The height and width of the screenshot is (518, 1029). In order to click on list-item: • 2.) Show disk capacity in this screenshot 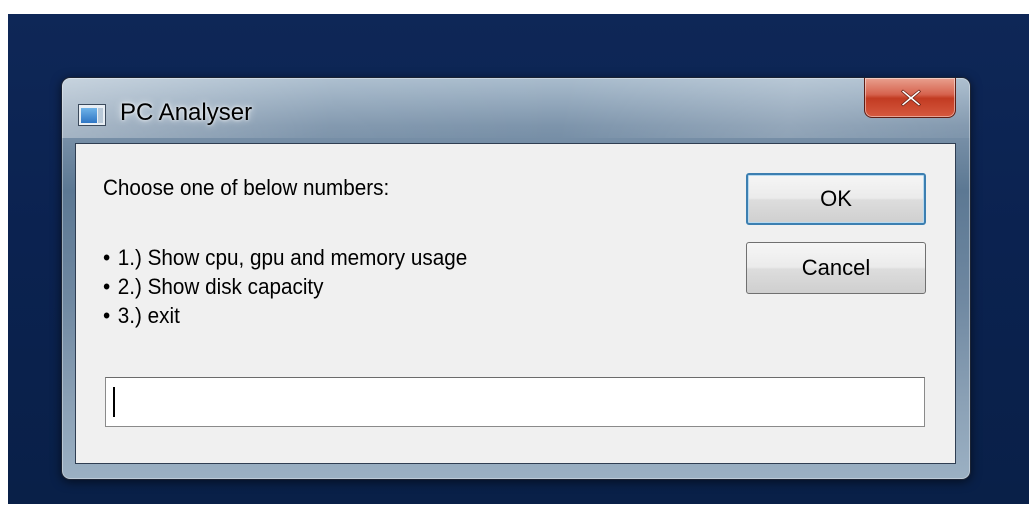, I will do `click(285, 286)`.